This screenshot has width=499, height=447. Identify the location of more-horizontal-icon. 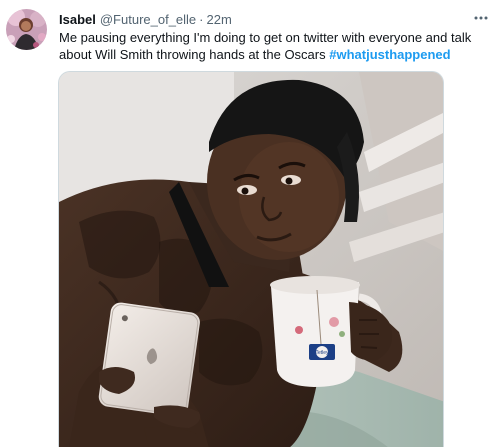
(481, 18).